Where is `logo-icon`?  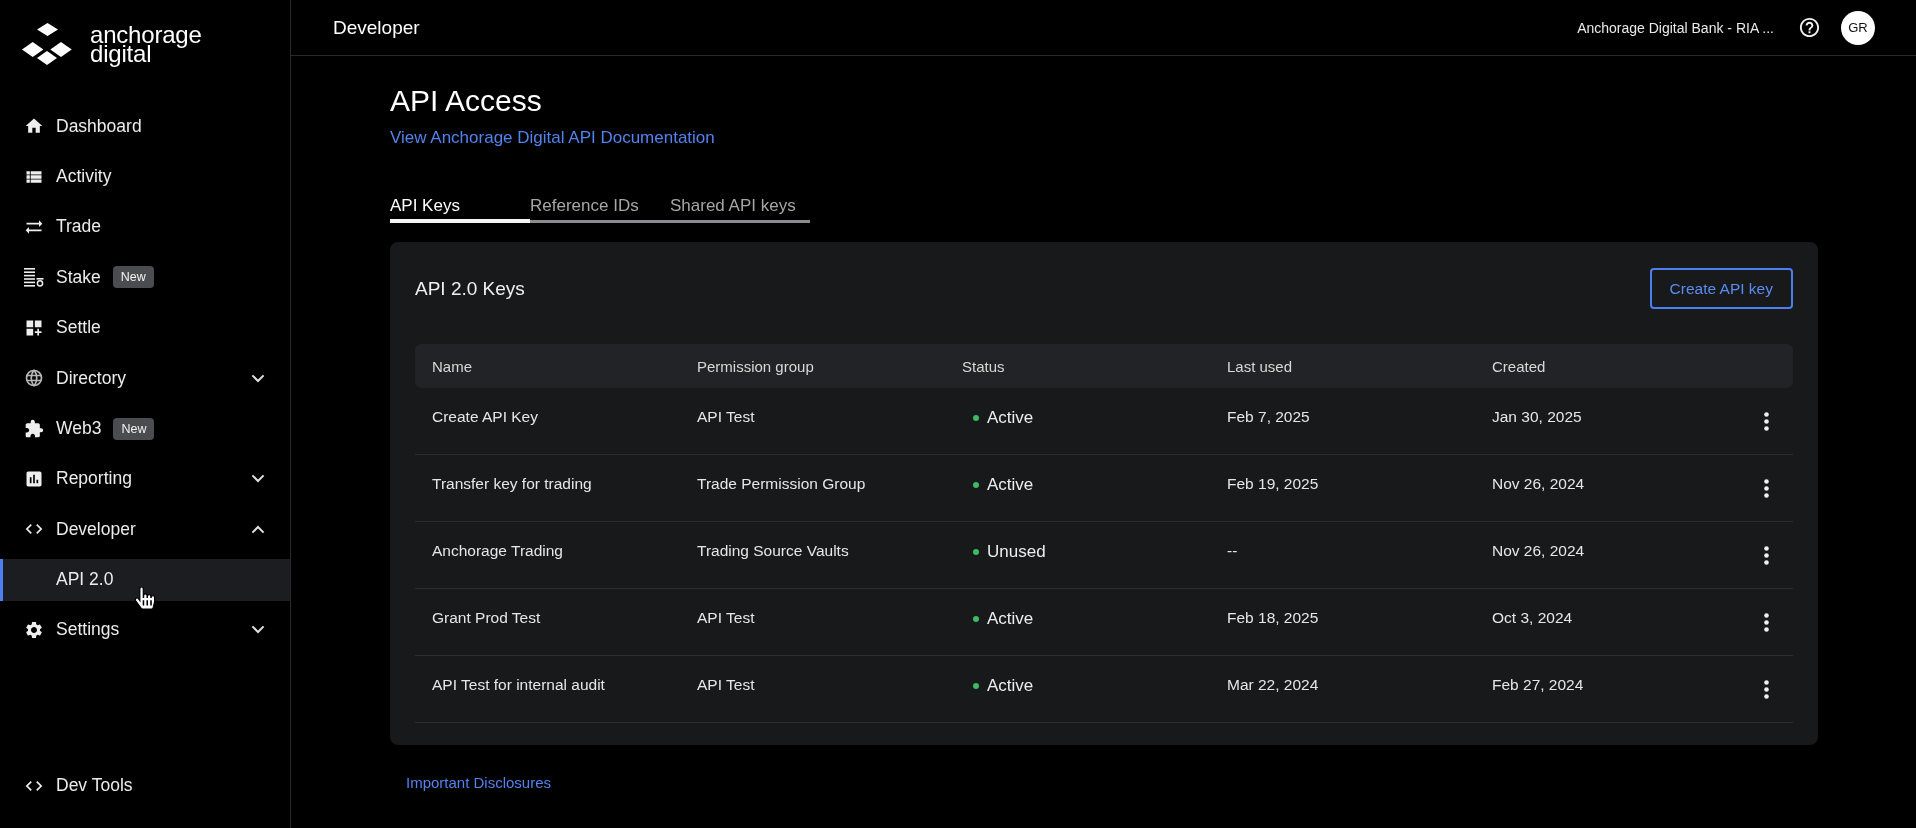
logo-icon is located at coordinates (47, 44).